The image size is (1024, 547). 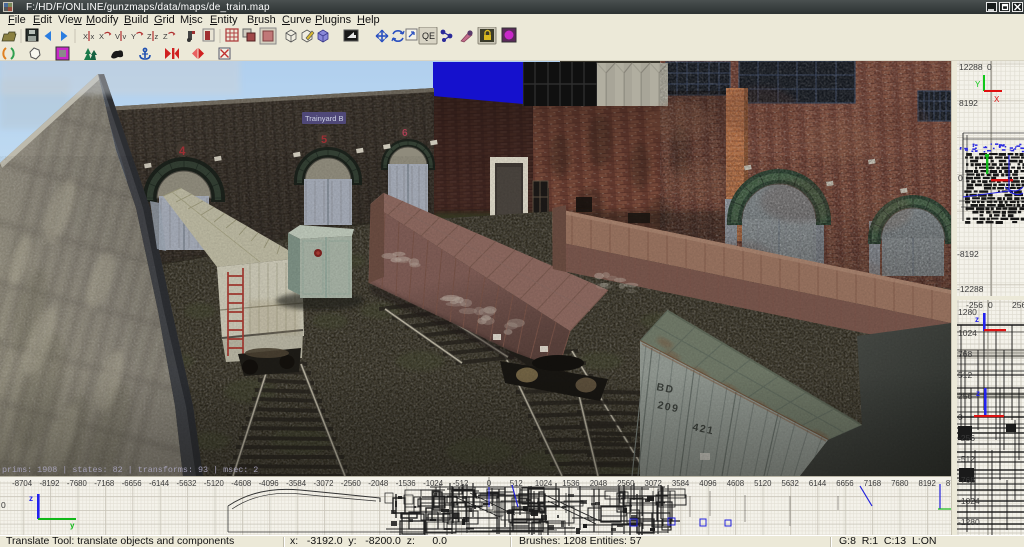 What do you see at coordinates (965, 354) in the screenshot?
I see `svg-text: 768` at bounding box center [965, 354].